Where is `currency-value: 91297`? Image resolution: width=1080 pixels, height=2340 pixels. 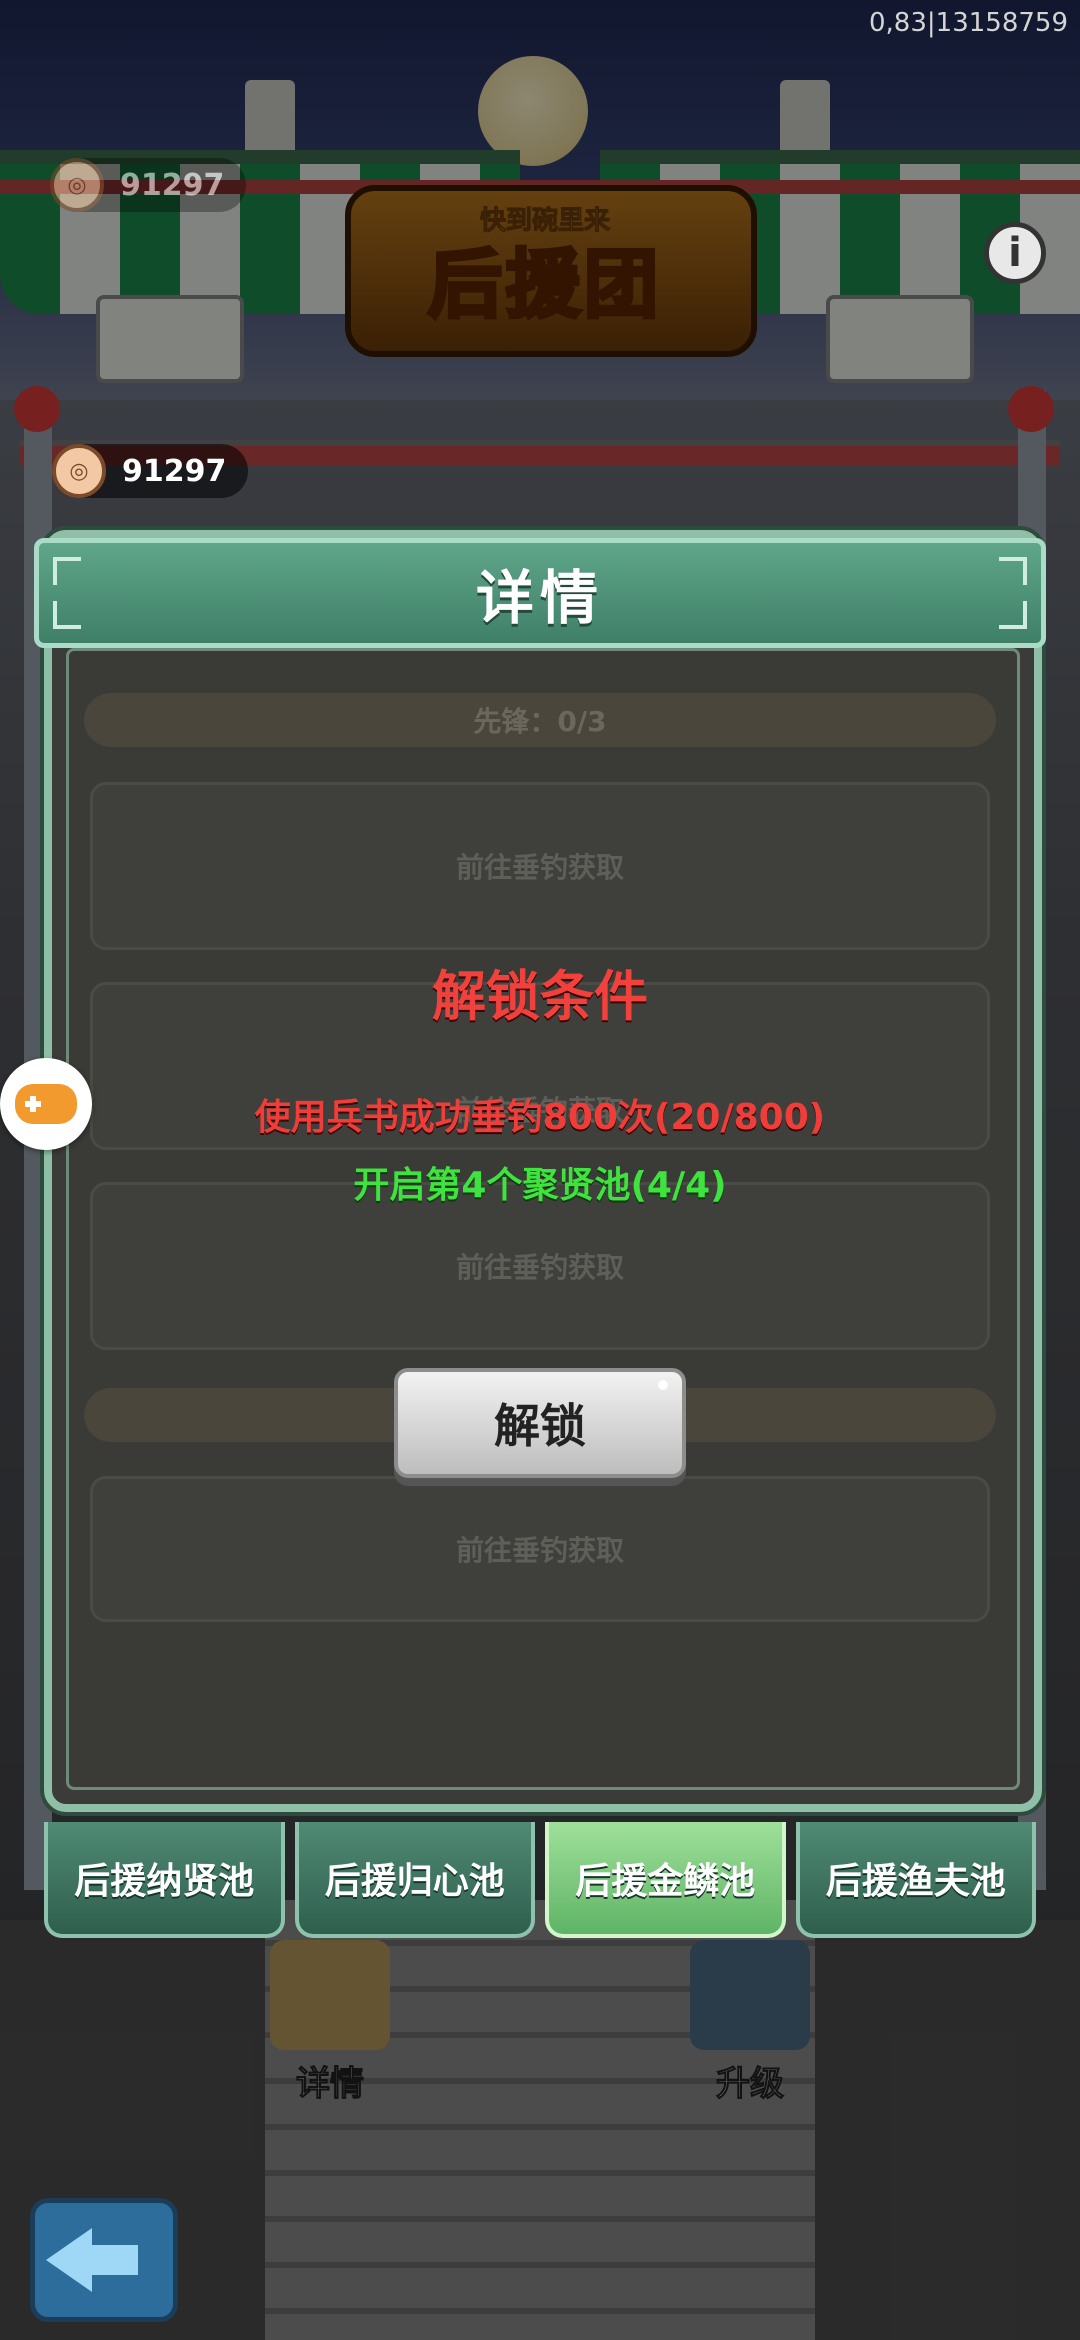 currency-value: 91297 is located at coordinates (174, 471).